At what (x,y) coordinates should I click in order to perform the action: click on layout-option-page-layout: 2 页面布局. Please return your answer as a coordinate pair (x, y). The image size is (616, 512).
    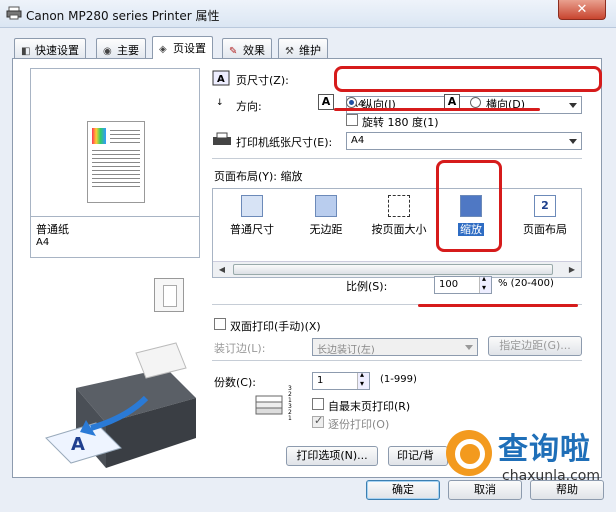
    Looking at the image, I should click on (545, 224).